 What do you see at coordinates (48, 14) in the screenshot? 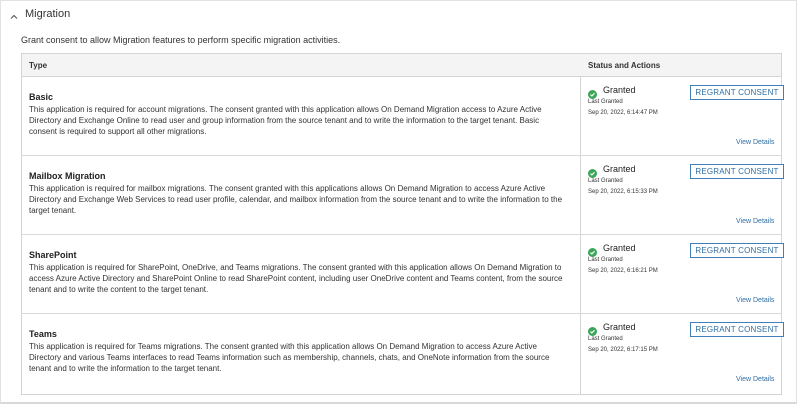
I see `section-title: Migration` at bounding box center [48, 14].